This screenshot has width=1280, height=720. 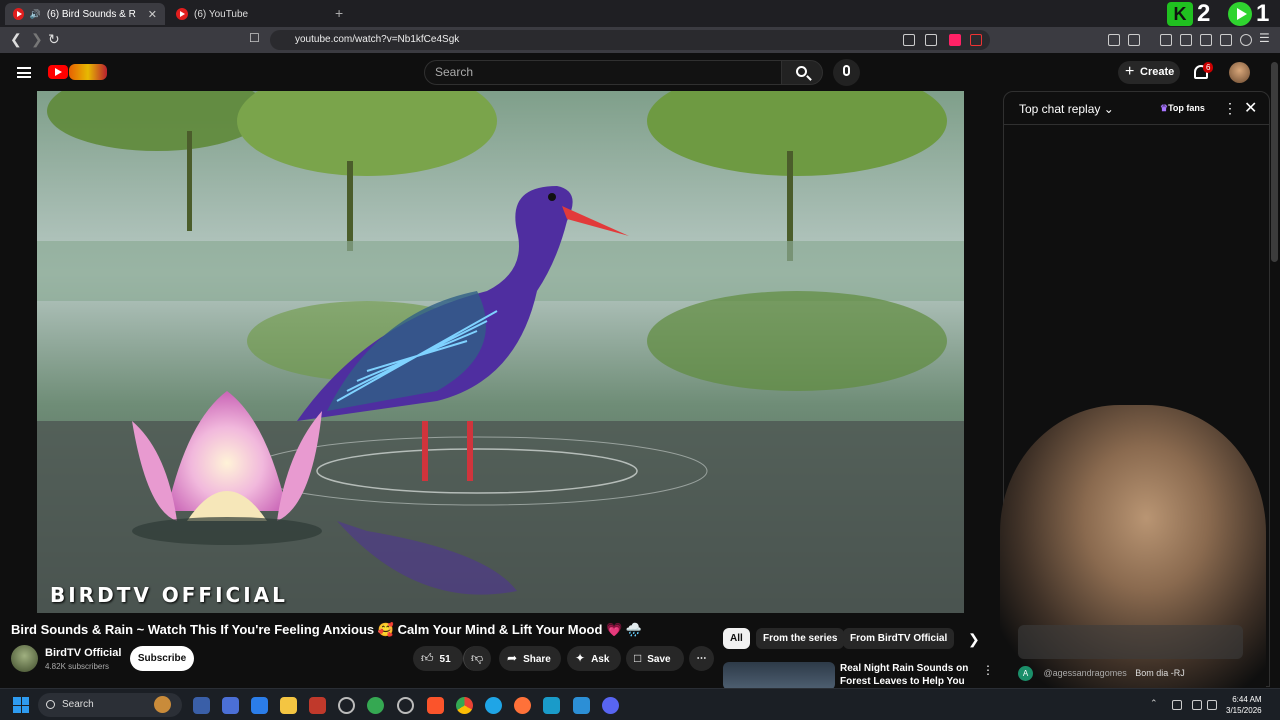 What do you see at coordinates (493, 705) in the screenshot?
I see `edge-icon` at bounding box center [493, 705].